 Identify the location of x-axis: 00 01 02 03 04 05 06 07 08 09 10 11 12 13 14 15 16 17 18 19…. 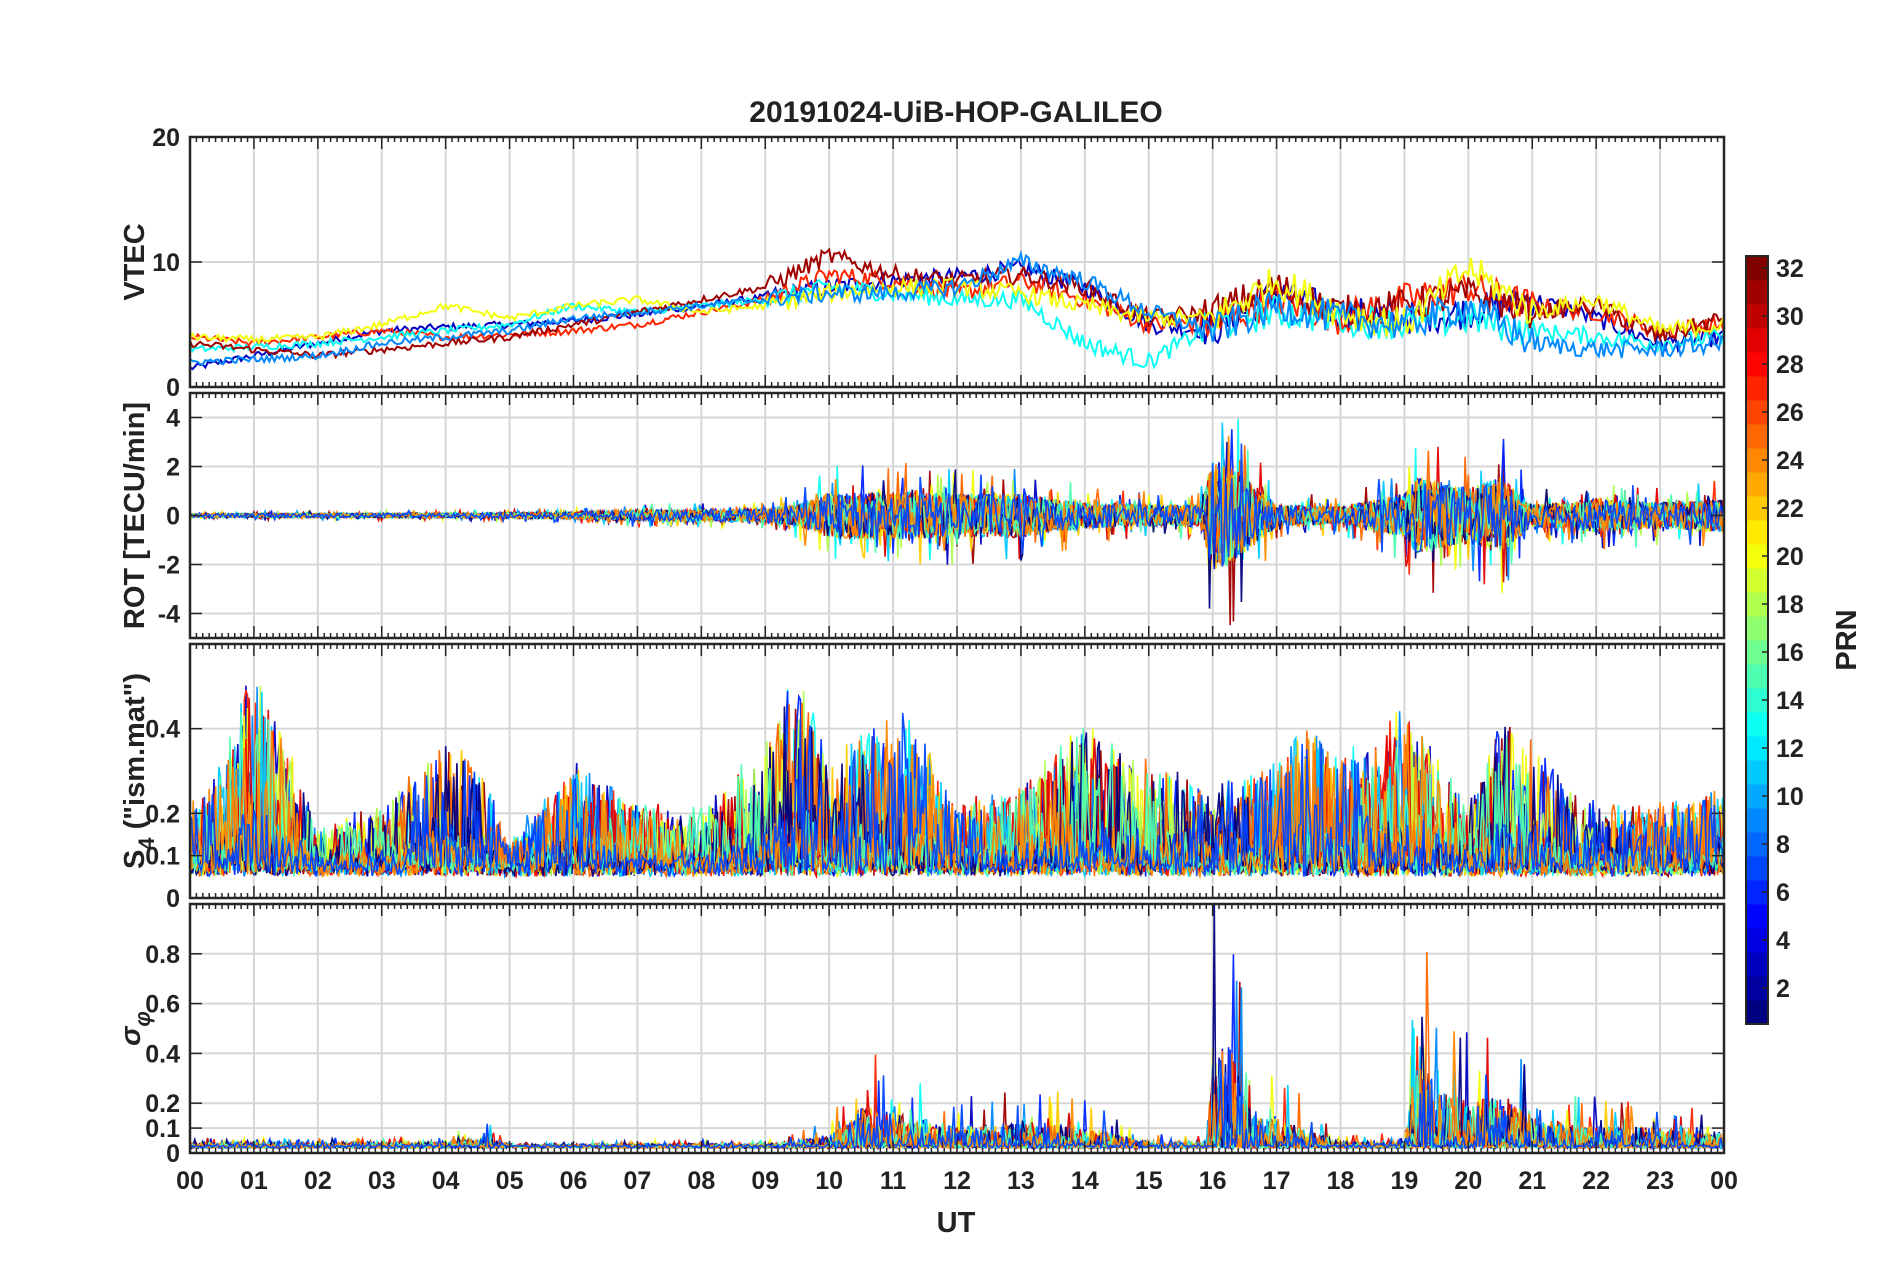
(957, 1181).